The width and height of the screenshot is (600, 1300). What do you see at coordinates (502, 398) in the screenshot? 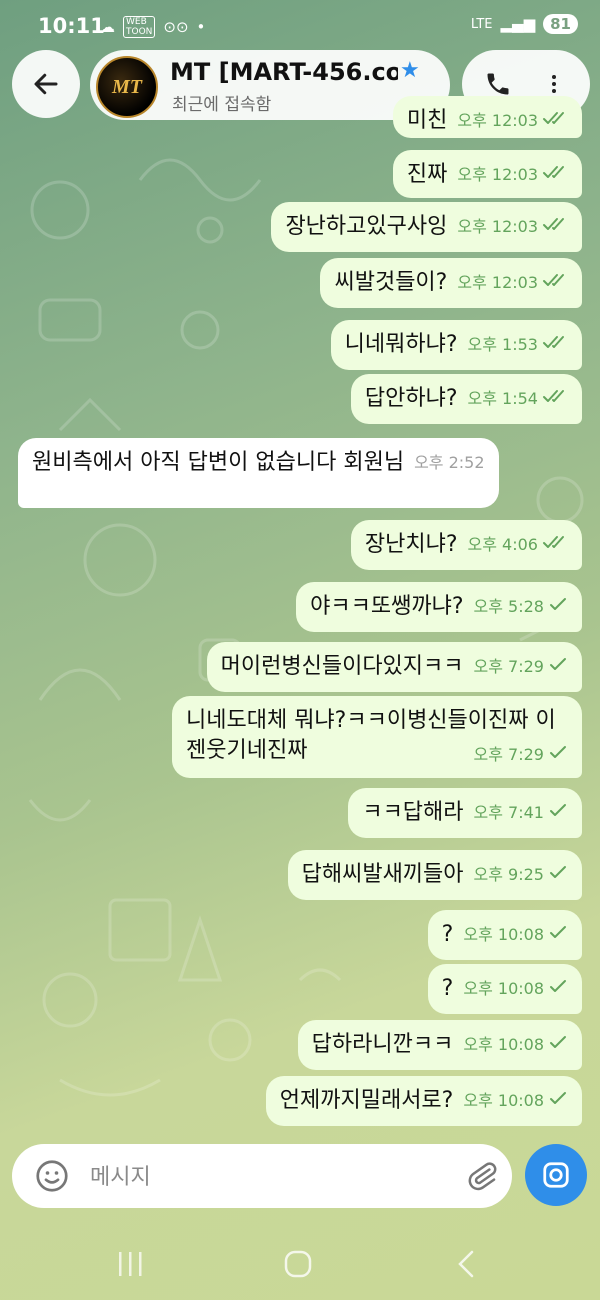
I see `message-time: 오후 1:54` at bounding box center [502, 398].